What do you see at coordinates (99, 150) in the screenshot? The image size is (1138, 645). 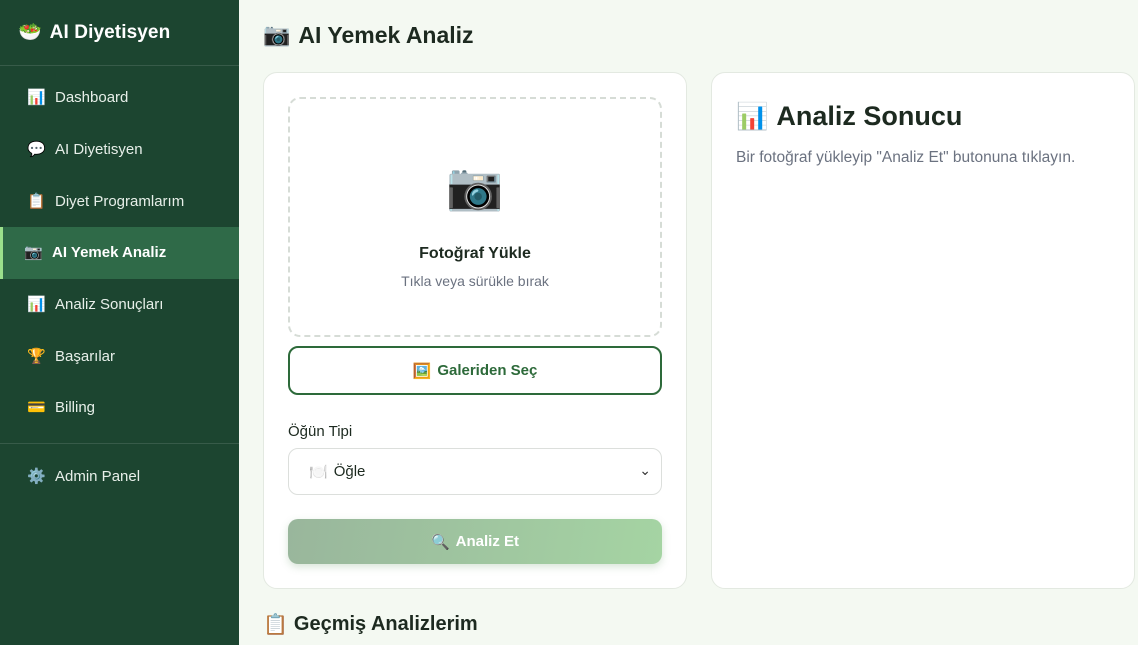 I see `sidebar-item-label: AI Diyetisyen` at bounding box center [99, 150].